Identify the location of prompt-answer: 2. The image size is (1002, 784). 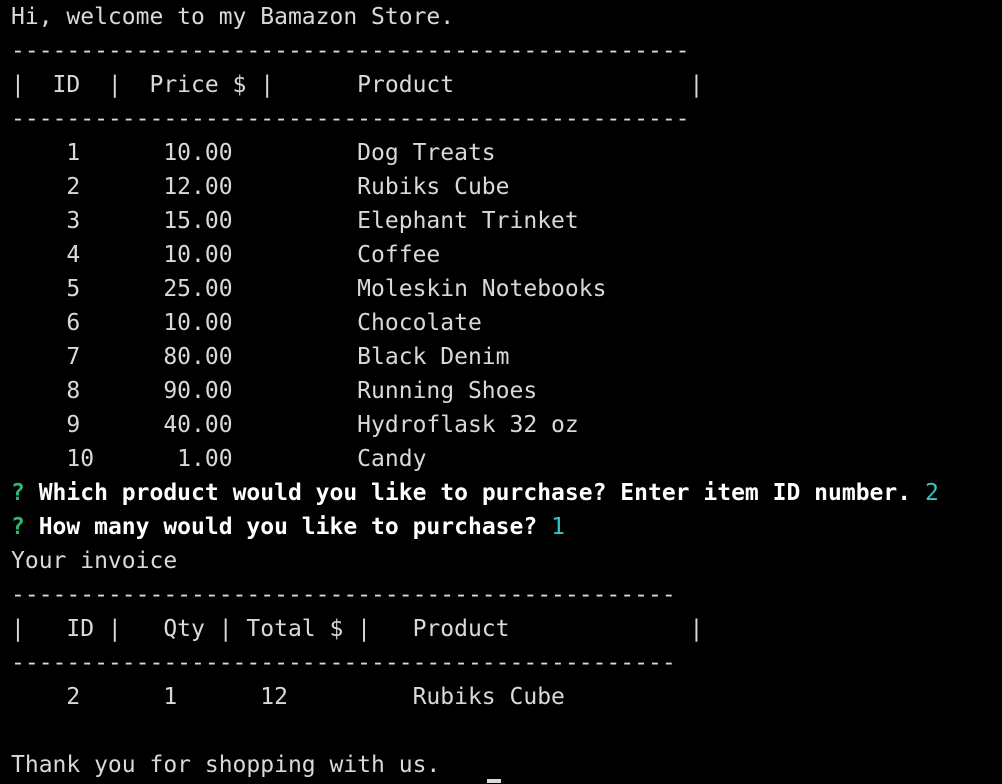
(932, 493).